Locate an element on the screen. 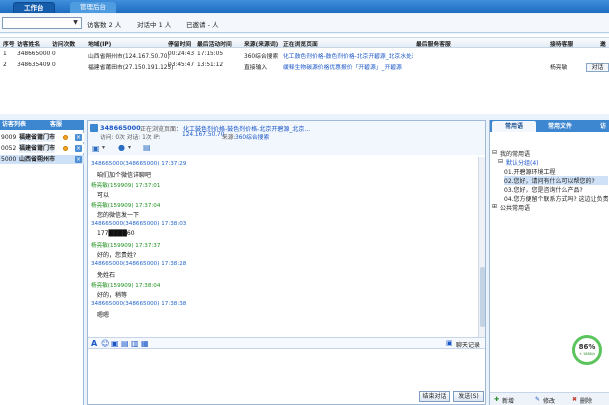 The width and height of the screenshot is (609, 405). table-cell-source: 直接输入 is located at coordinates (256, 68).